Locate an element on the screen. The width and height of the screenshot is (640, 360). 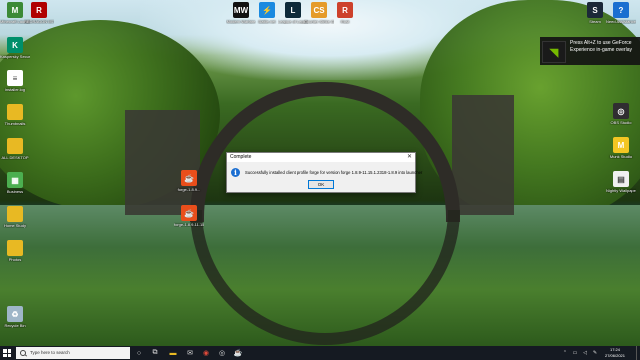
desktop-icon-label: REDRAGON M711 is located at coordinates (39, 21).